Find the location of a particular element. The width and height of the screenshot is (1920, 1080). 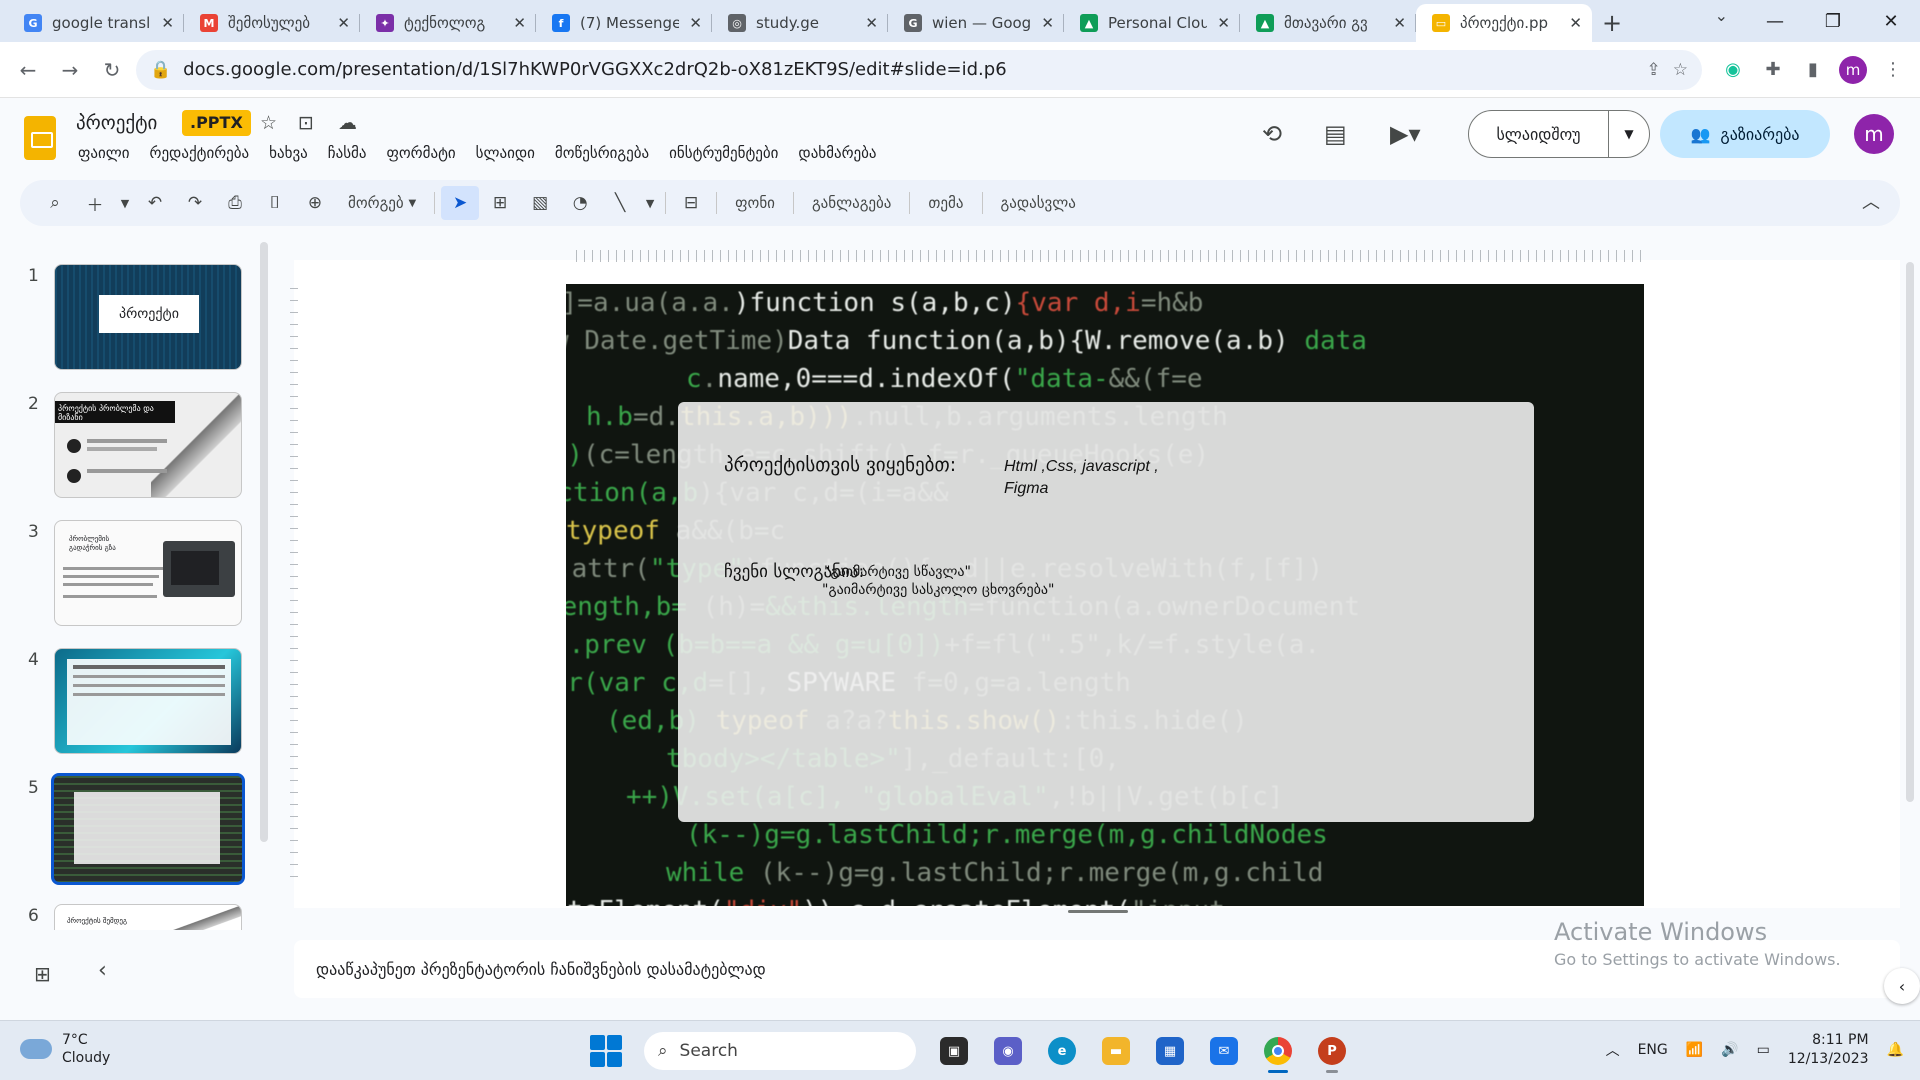

slide-thumbnail-3: პრობლემის გადაჭრის გზა is located at coordinates (148, 573).